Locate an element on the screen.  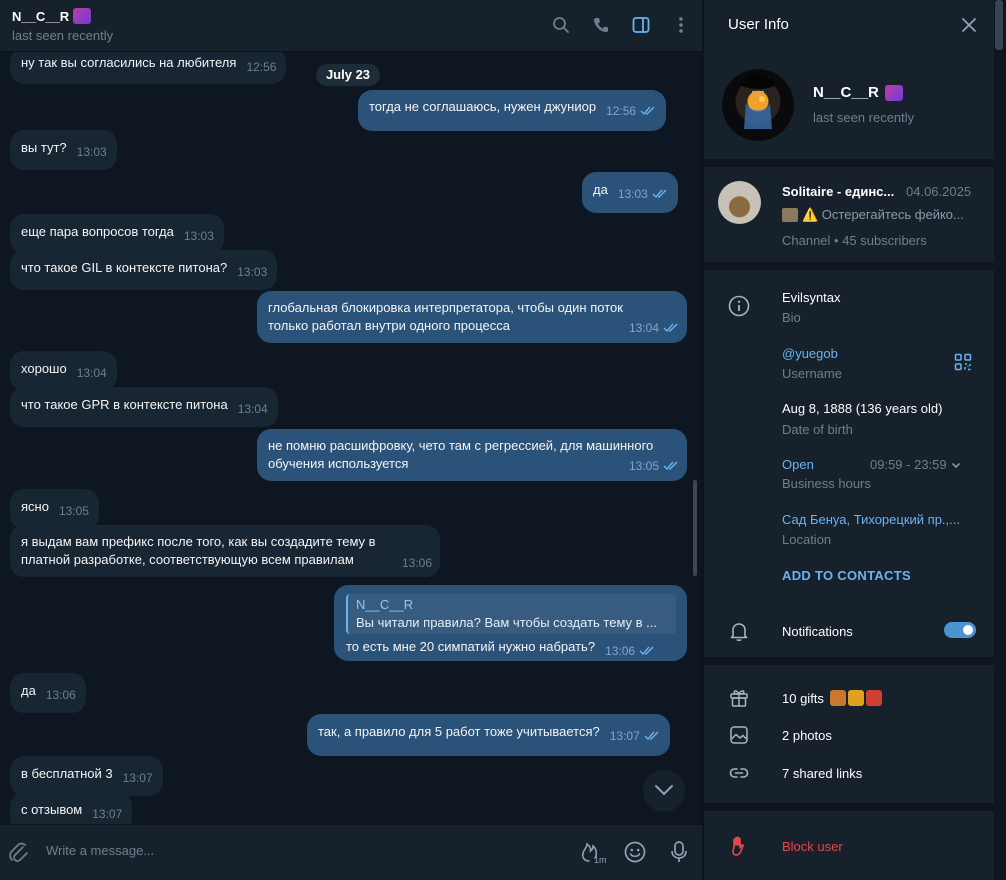
message-incoming: ну так вы согласились на любителя 12:56 is located at coordinates (148, 68).